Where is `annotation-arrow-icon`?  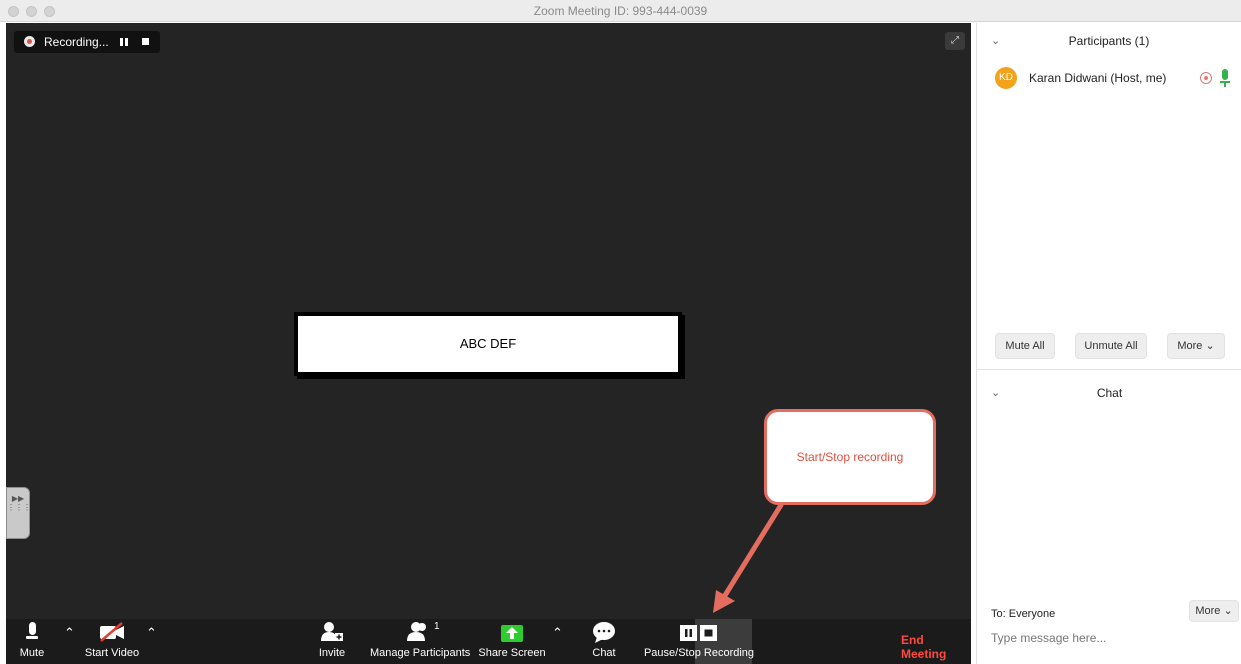
annotation-arrow-icon is located at coordinates (748, 557).